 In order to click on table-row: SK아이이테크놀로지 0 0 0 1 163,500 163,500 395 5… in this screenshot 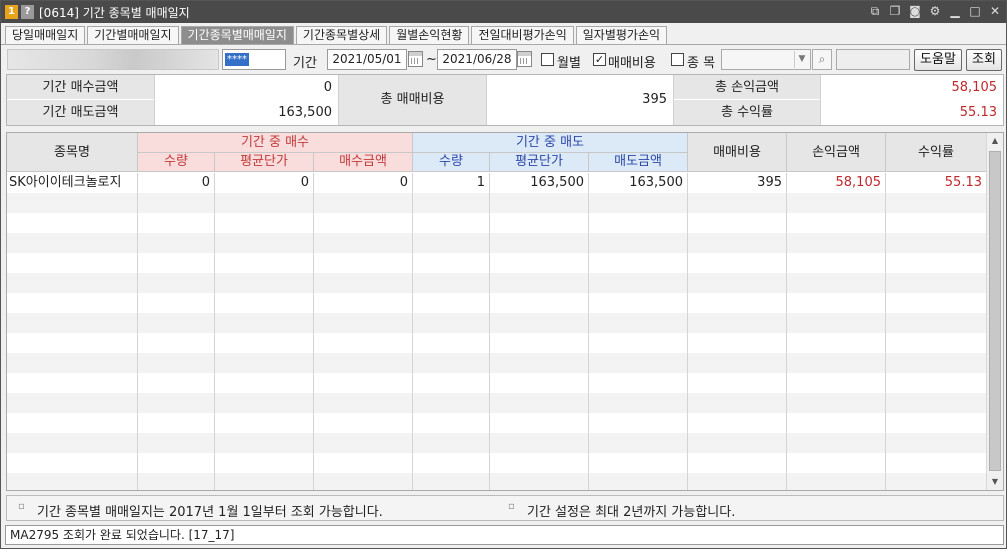, I will do `click(497, 183)`.